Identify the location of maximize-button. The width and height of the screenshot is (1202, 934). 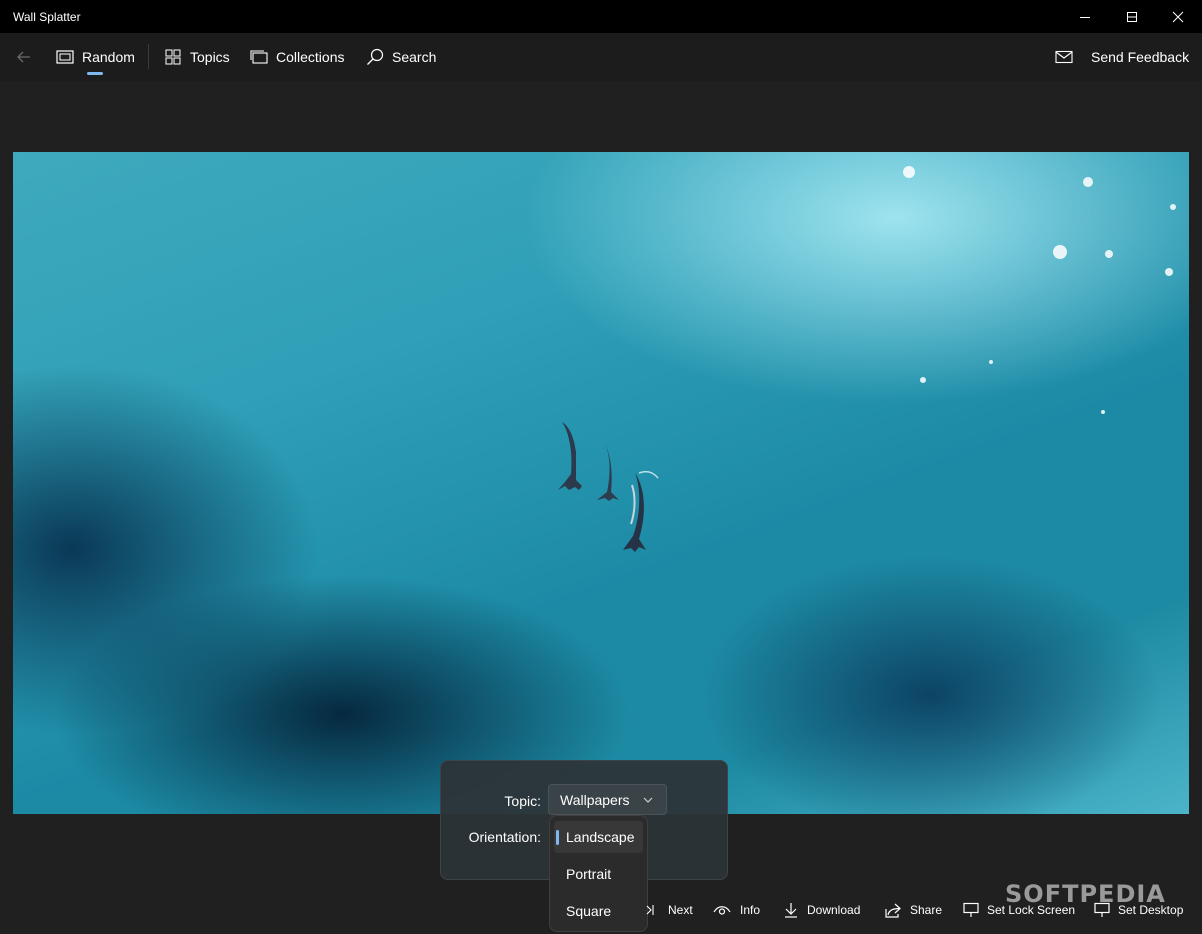
(1132, 16).